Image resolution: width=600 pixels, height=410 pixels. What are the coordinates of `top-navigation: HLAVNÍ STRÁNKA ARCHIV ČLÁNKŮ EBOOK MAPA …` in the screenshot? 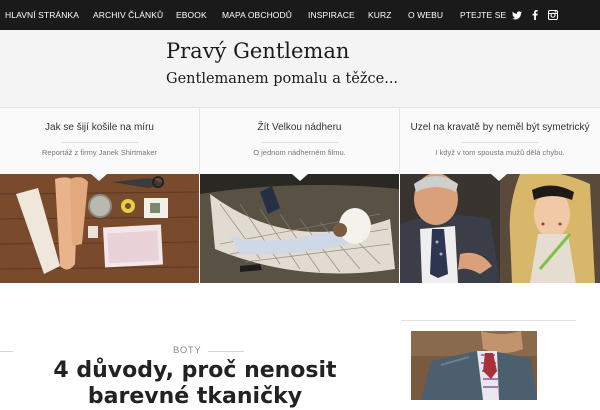 It's located at (300, 15).